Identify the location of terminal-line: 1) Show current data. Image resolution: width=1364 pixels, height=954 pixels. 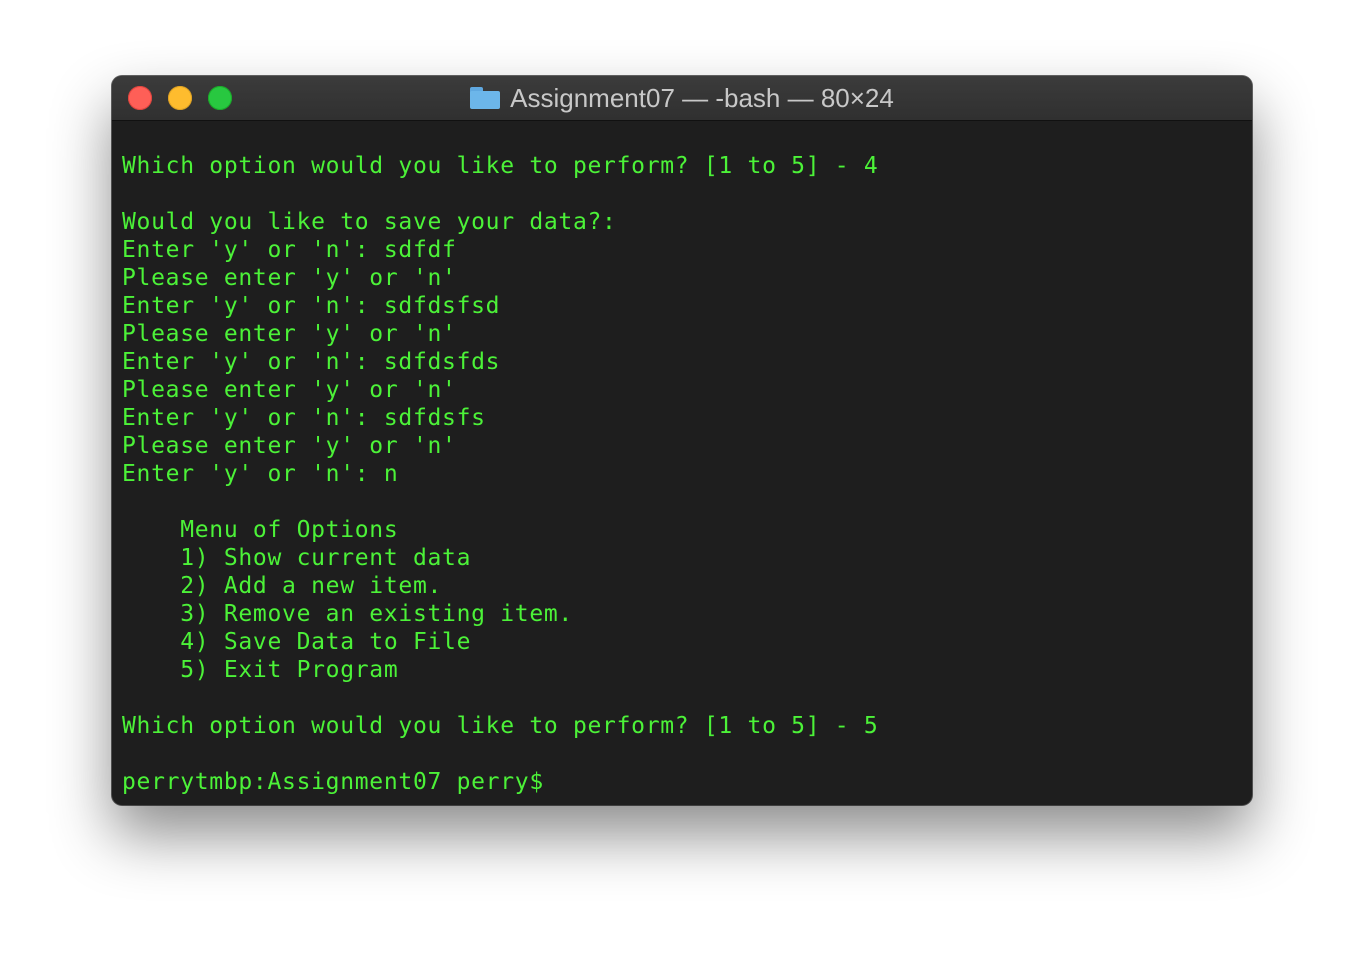
(297, 558).